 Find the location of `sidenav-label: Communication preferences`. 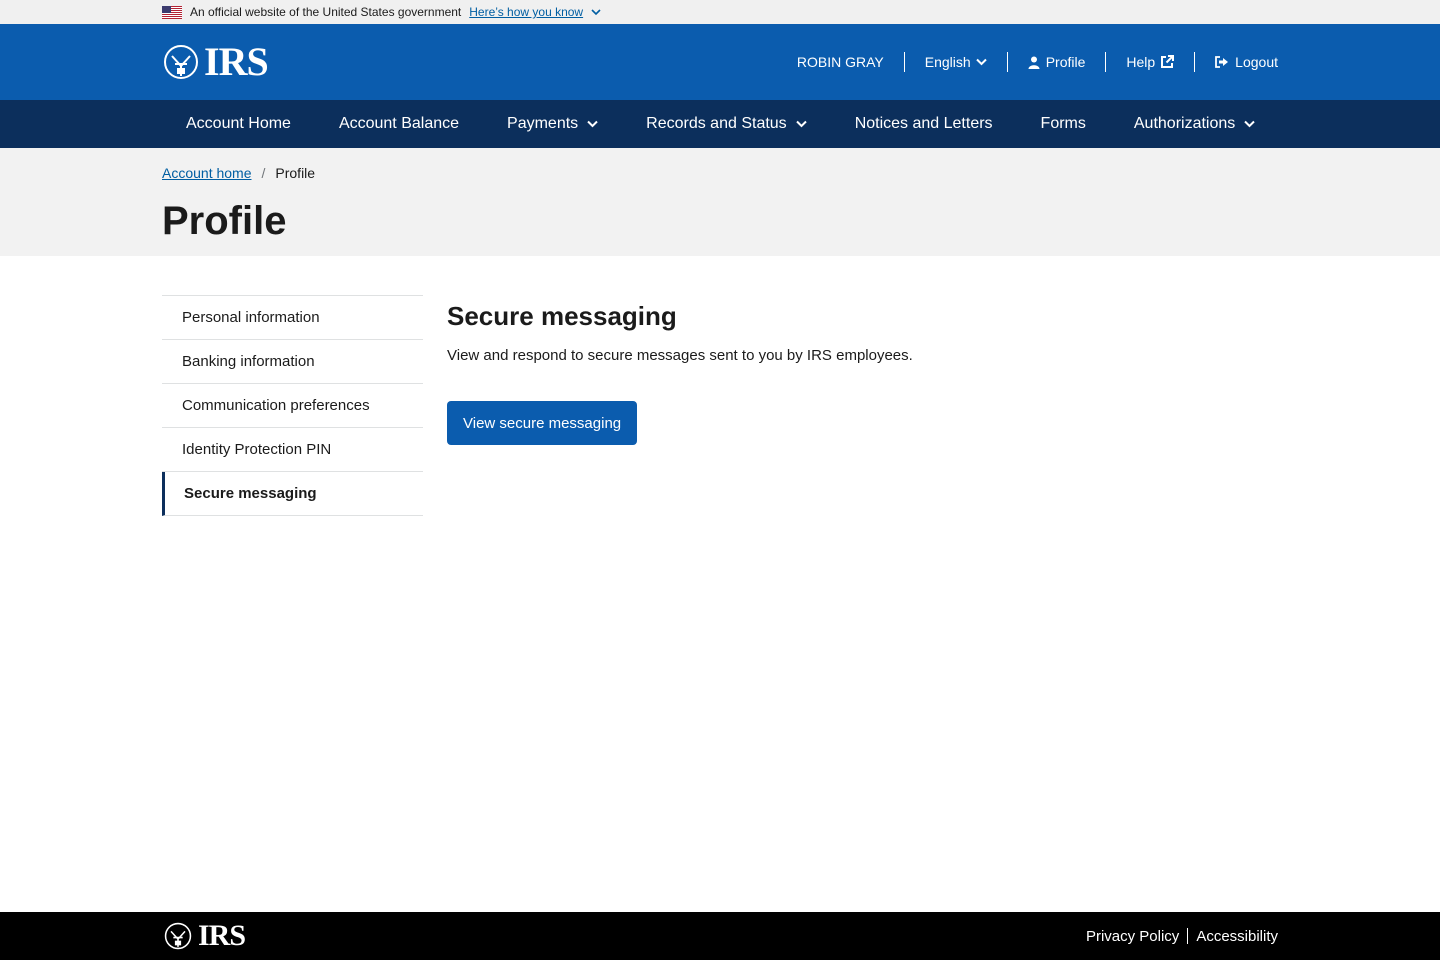

sidenav-label: Communication preferences is located at coordinates (276, 405).